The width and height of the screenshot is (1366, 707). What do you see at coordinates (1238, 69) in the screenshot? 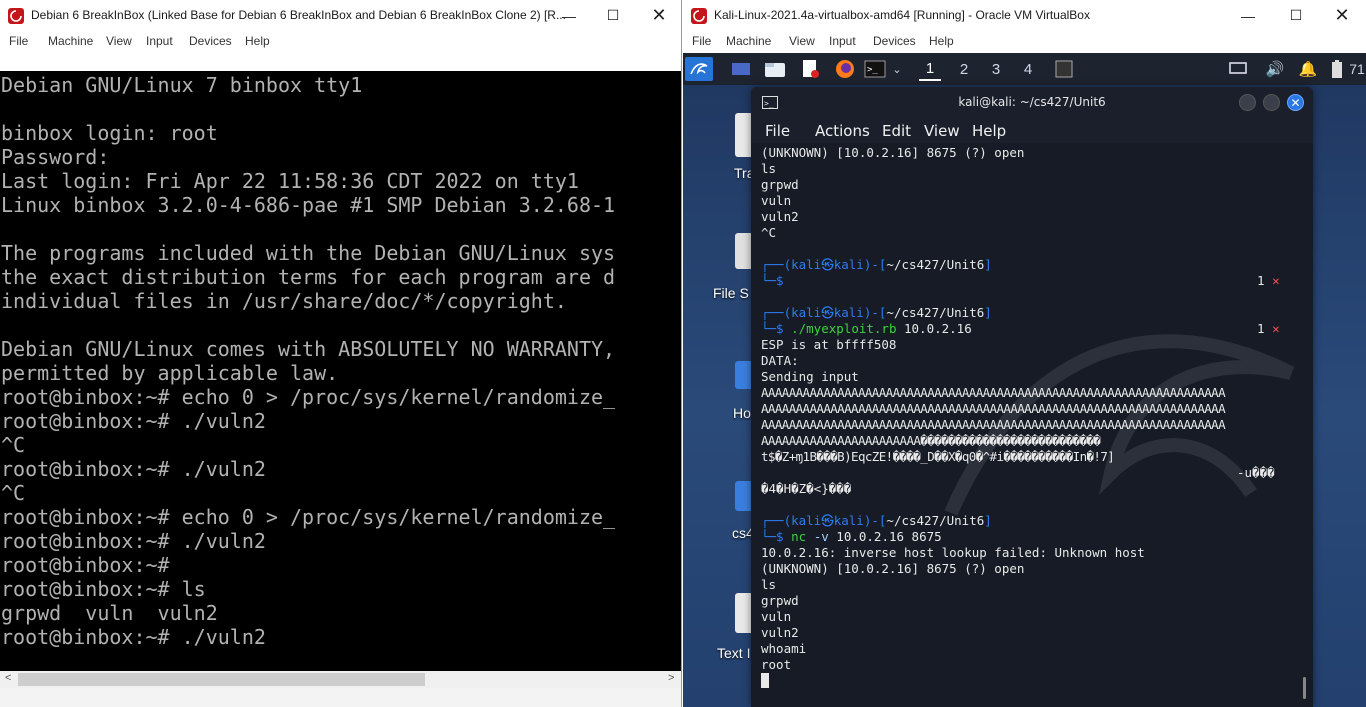
I see `display-icon` at bounding box center [1238, 69].